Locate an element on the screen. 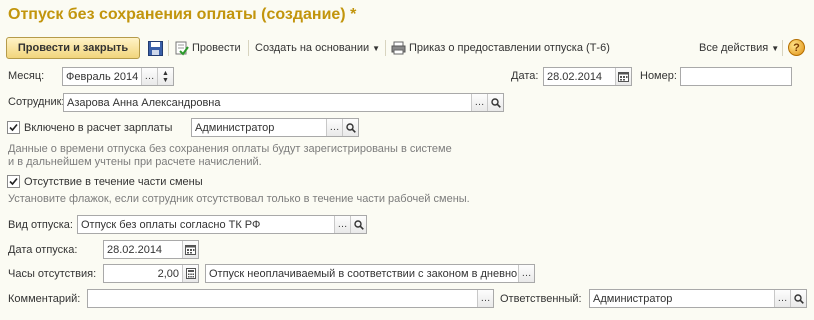 The image size is (814, 320). hours-value: 2,00 is located at coordinates (168, 273).